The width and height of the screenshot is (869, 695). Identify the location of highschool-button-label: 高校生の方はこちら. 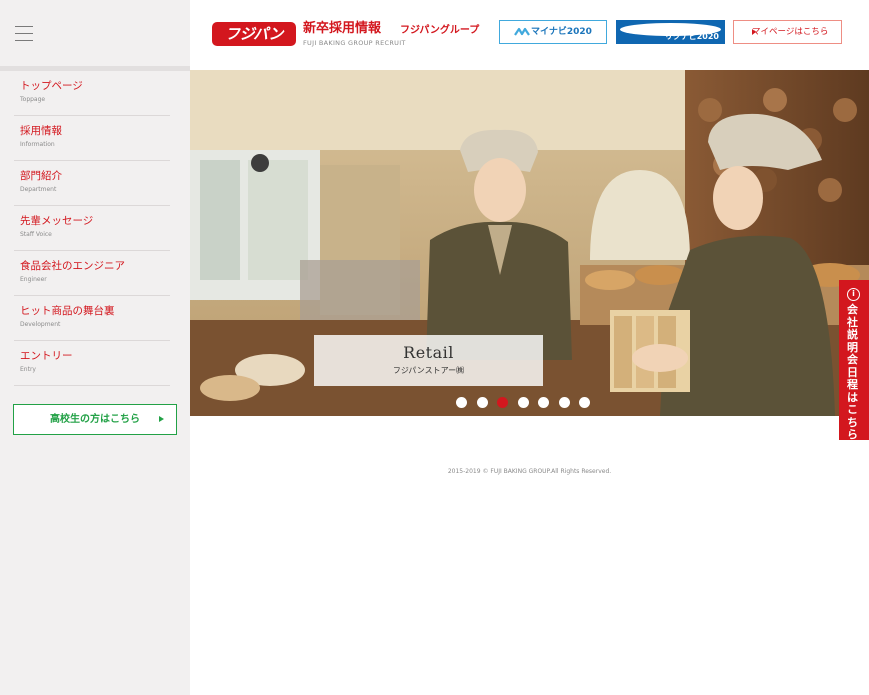
(95, 419).